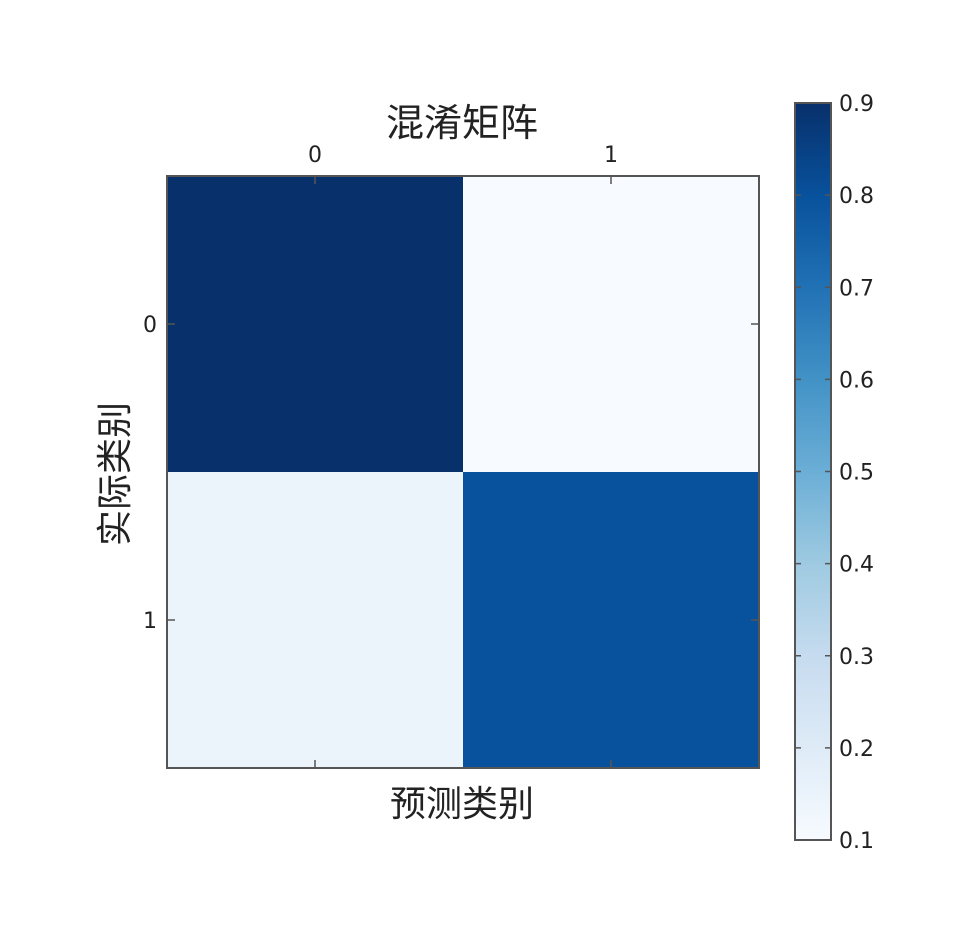 The image size is (974, 932). I want to click on colorbar-tick-label-4: 0.5, so click(856, 473).